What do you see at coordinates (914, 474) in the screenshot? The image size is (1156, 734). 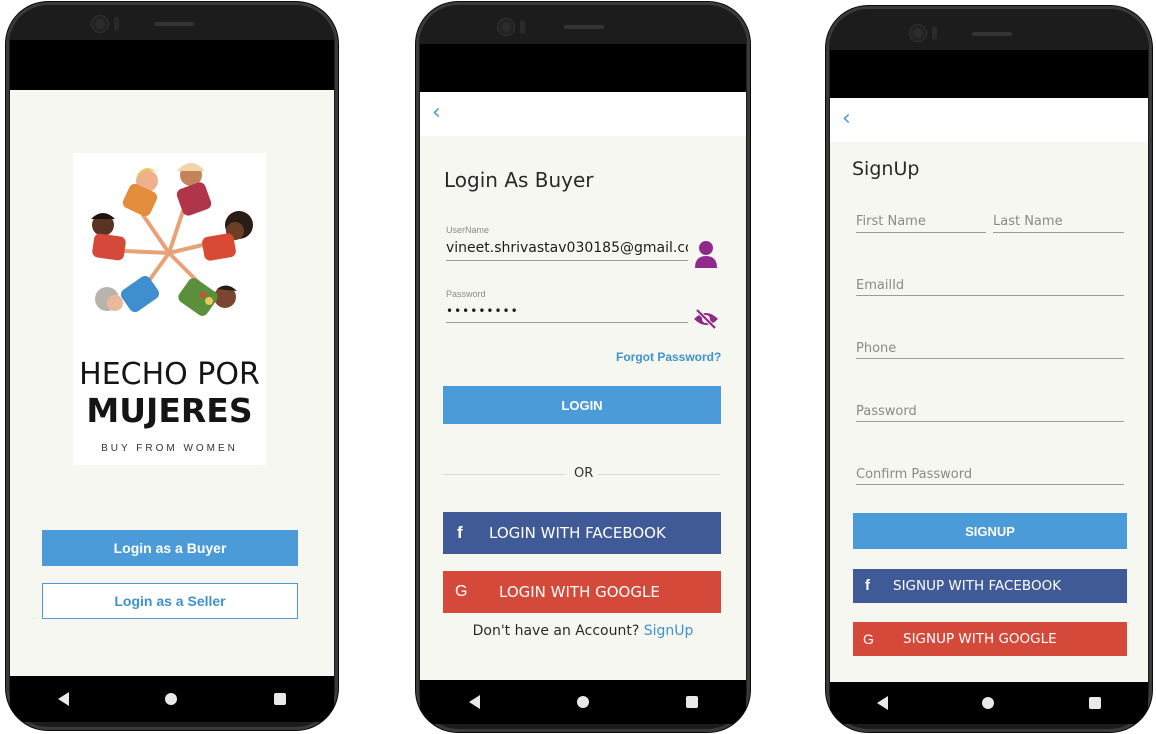 I see `confirm-password-input: Confirm Password` at bounding box center [914, 474].